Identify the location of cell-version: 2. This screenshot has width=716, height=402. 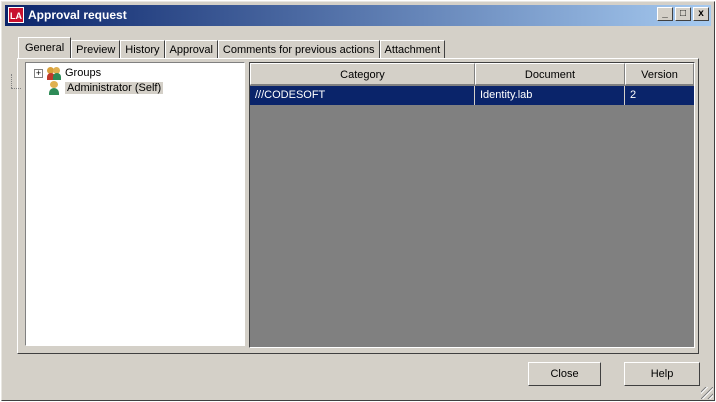
(633, 95).